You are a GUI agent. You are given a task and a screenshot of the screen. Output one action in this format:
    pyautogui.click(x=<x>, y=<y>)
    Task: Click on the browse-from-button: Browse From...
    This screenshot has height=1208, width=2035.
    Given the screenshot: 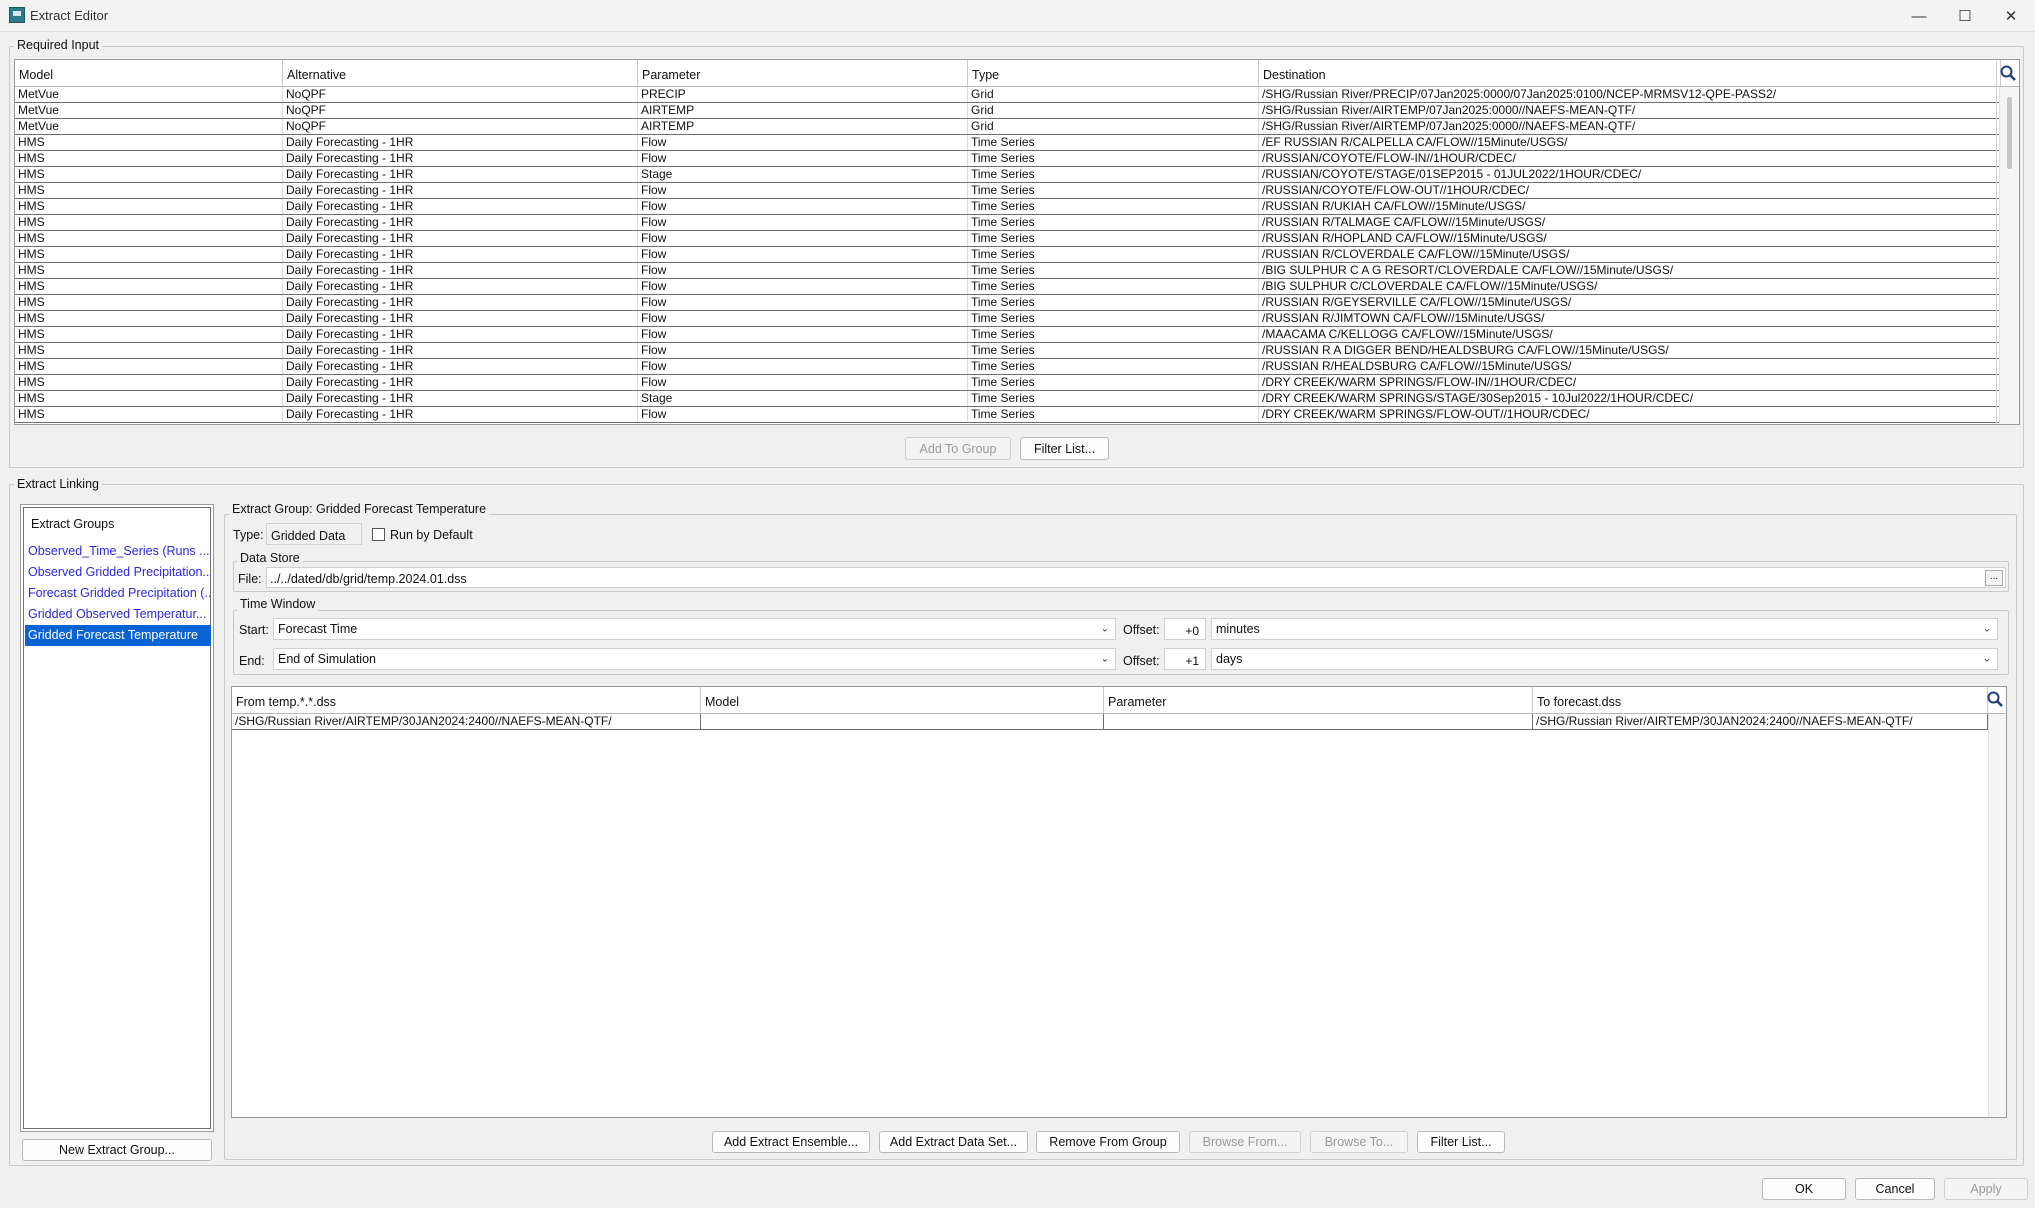 What is the action you would take?
    pyautogui.click(x=1245, y=1142)
    